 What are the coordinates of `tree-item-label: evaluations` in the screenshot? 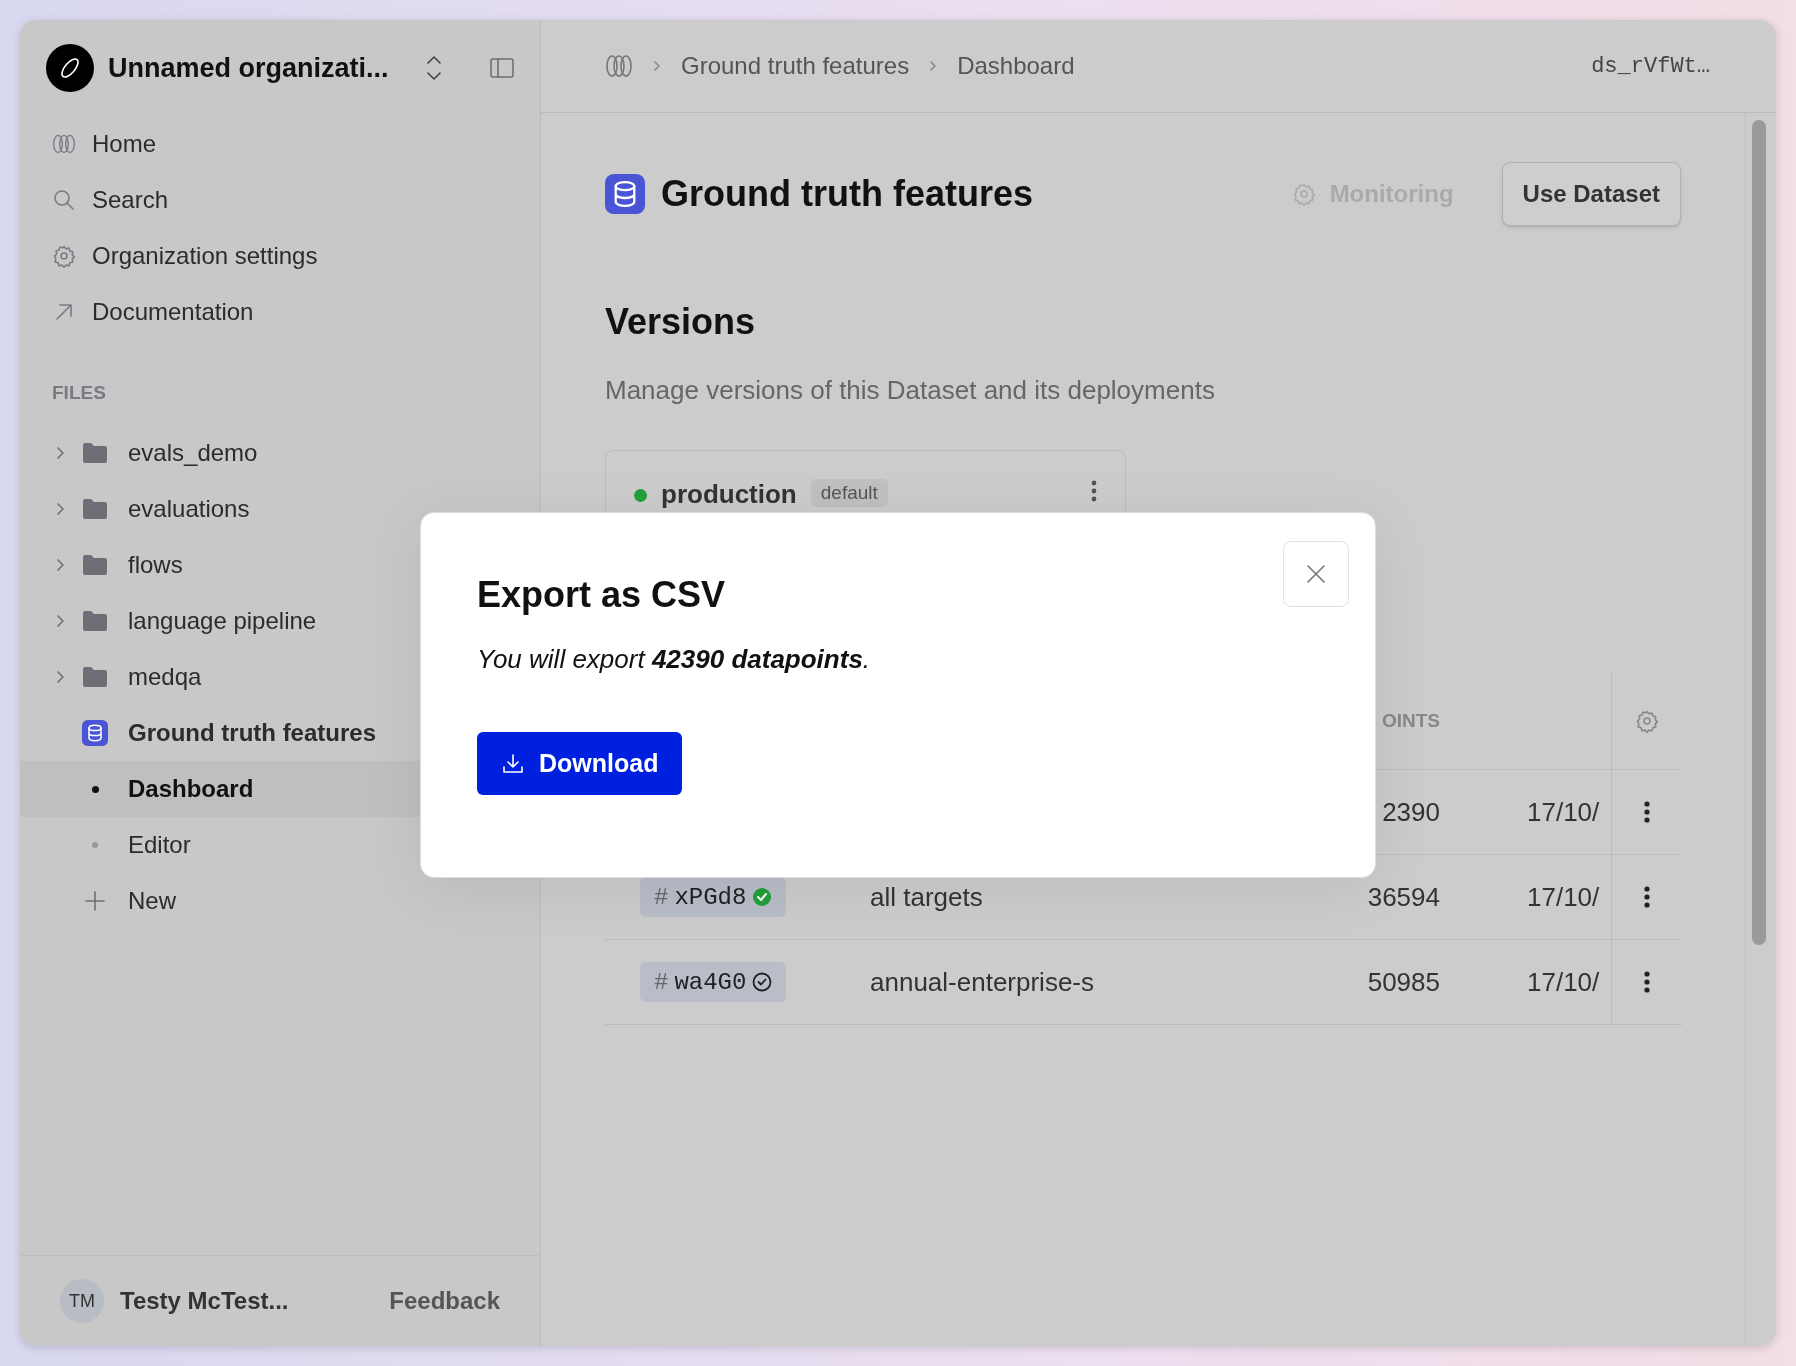 It's located at (189, 509).